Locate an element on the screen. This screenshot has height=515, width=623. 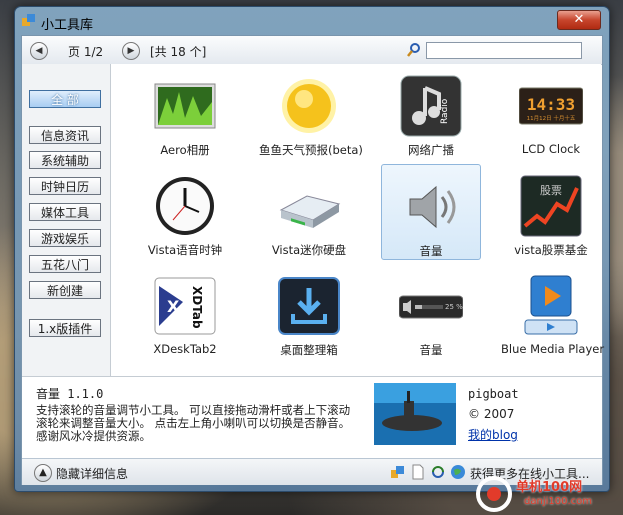
gadget-tile: 25 % 音量 is located at coordinates (431, 316).